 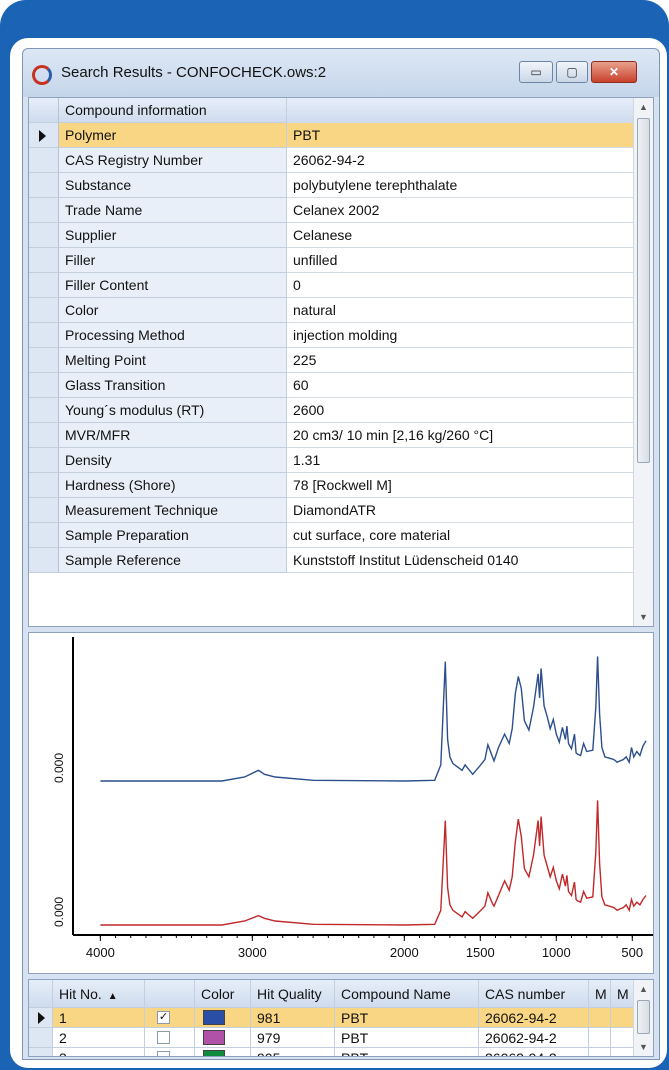 I want to click on property-value: 78 [Rockwell M], so click(x=461, y=485).